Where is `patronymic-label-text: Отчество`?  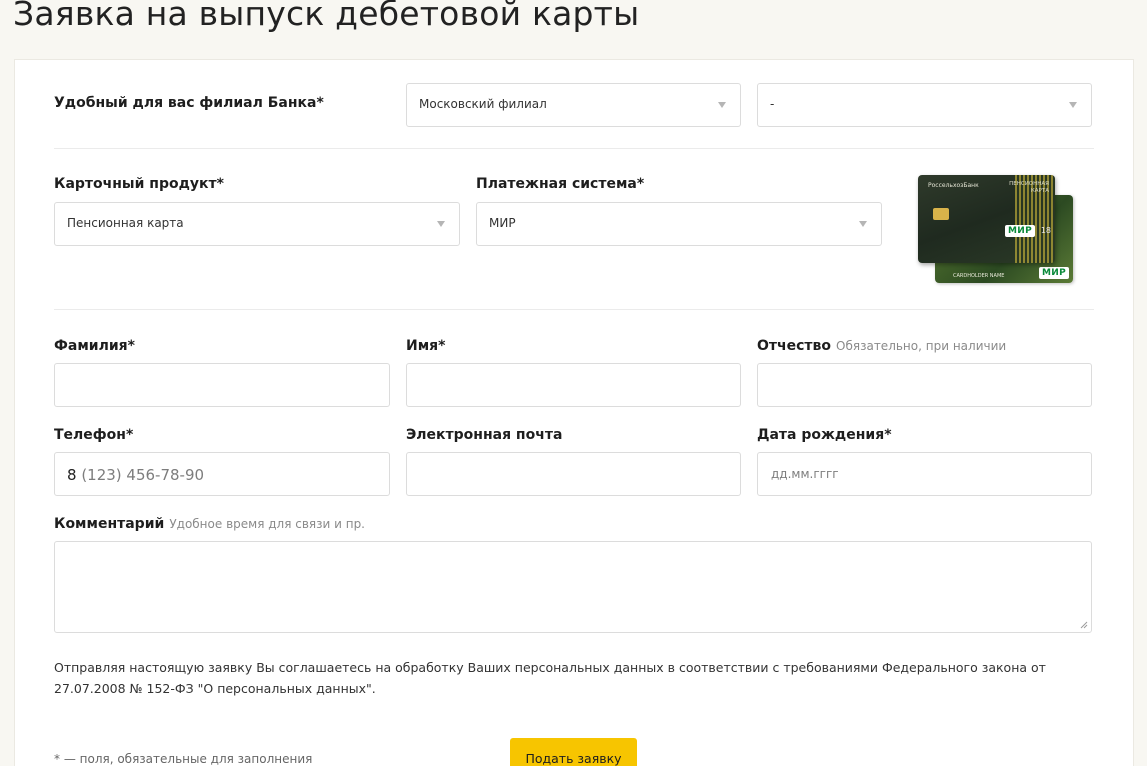 patronymic-label-text: Отчество is located at coordinates (794, 346).